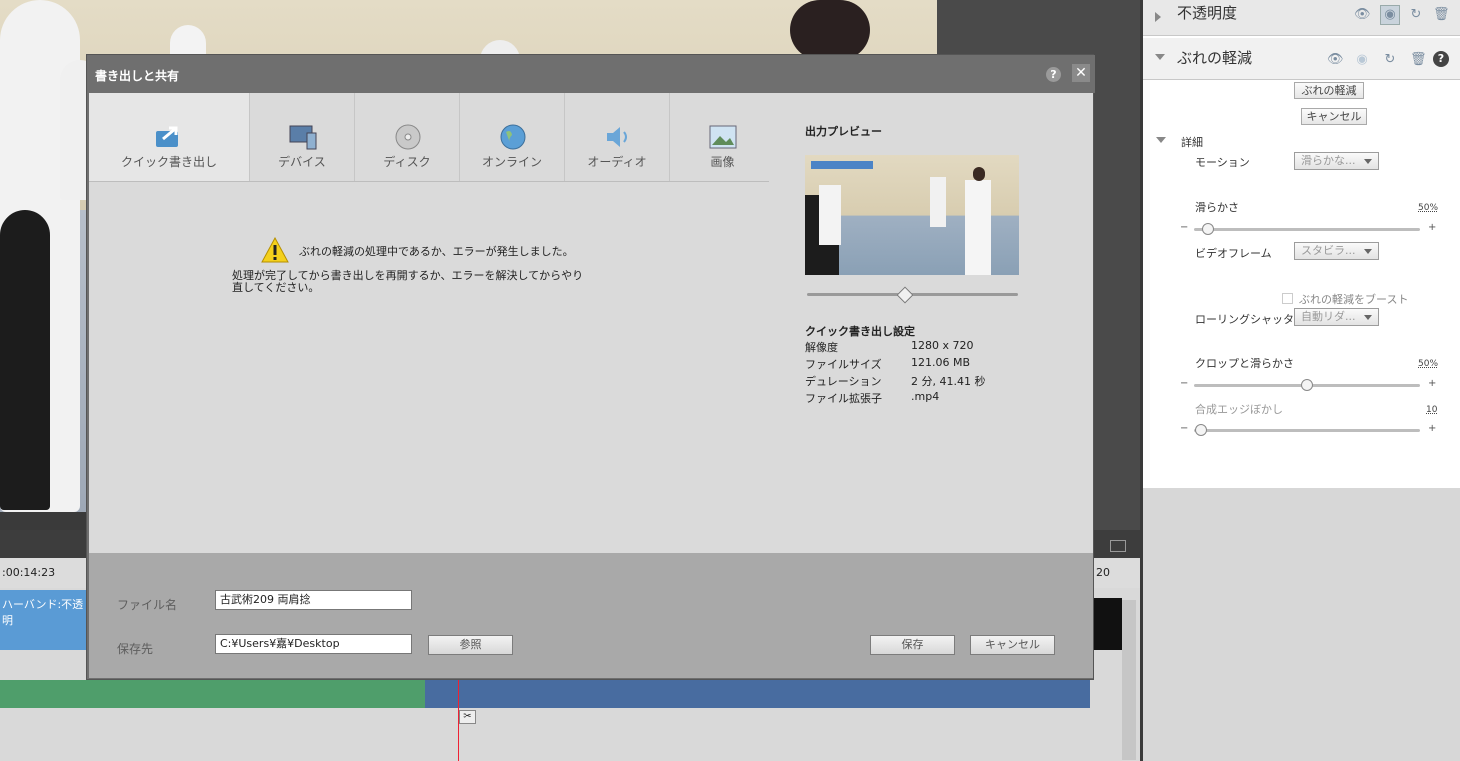  I want to click on quick-export-icon, so click(167, 136).